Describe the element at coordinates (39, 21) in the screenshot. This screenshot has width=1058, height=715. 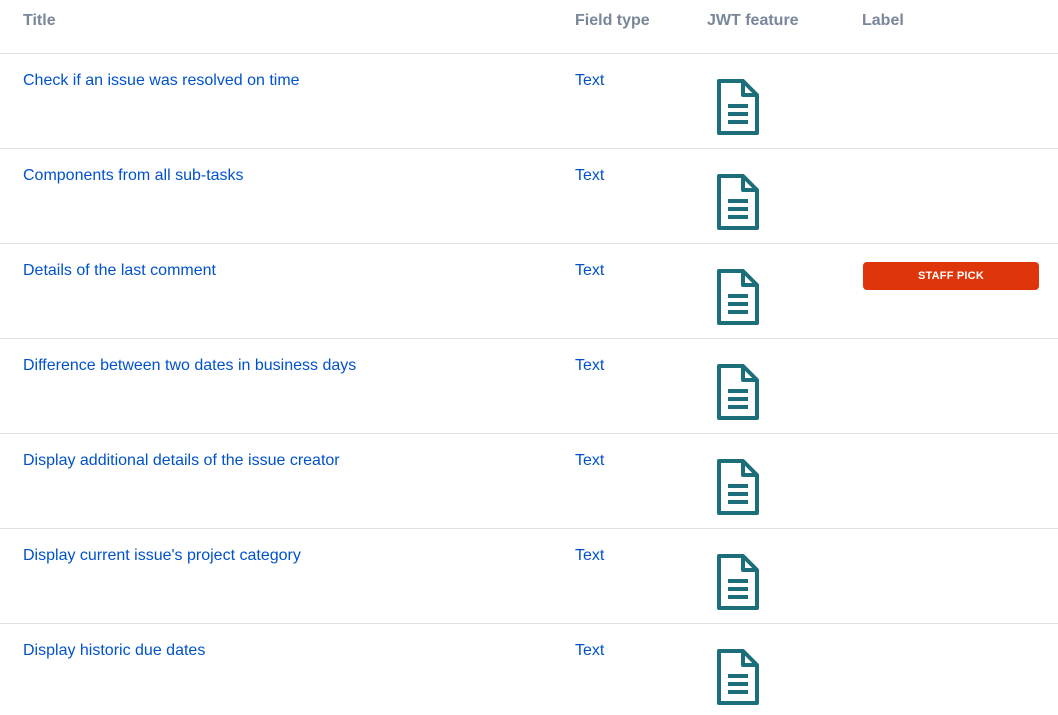
I see `column-header-title: Title` at that location.